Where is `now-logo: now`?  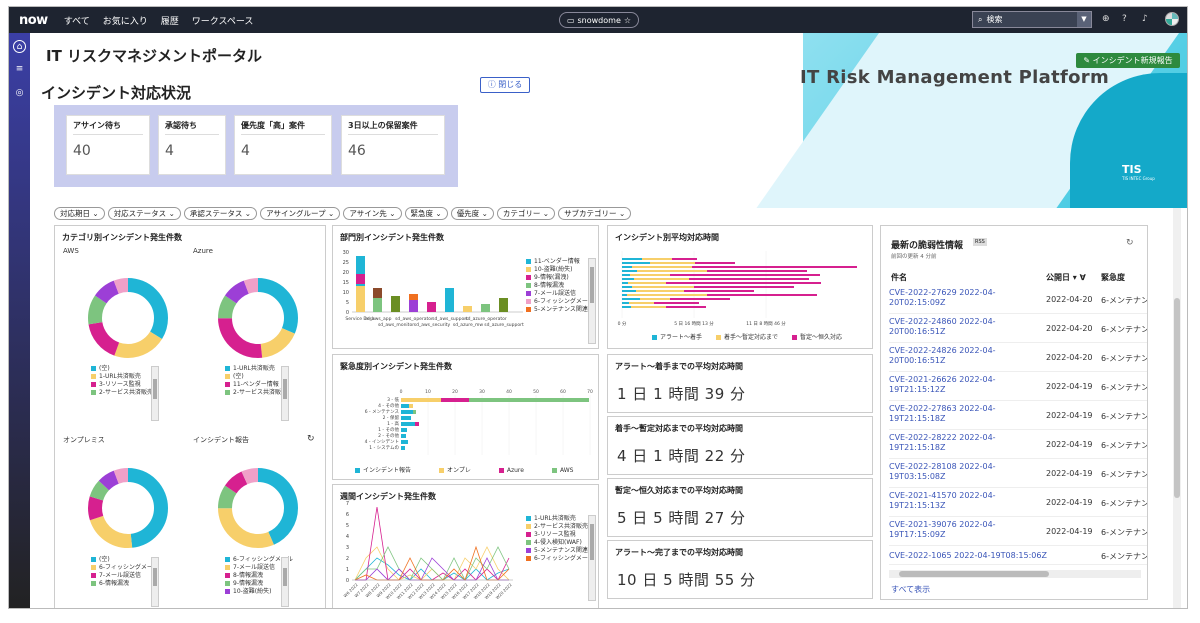 now-logo: now is located at coordinates (33, 20).